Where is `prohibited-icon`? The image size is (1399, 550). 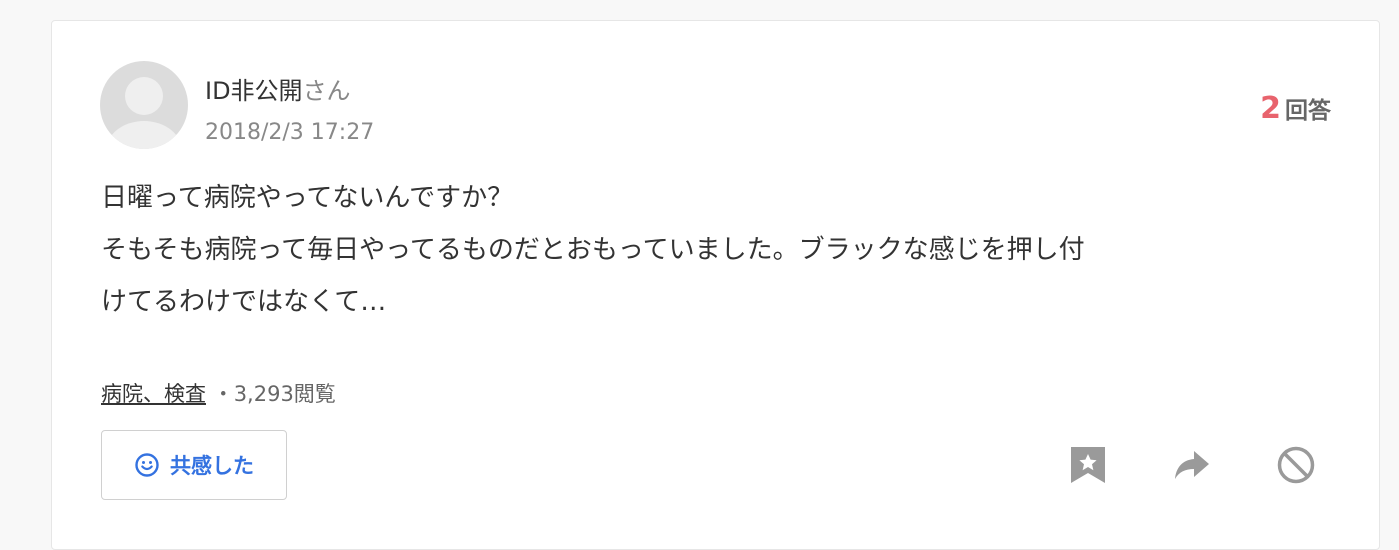 prohibited-icon is located at coordinates (1296, 465).